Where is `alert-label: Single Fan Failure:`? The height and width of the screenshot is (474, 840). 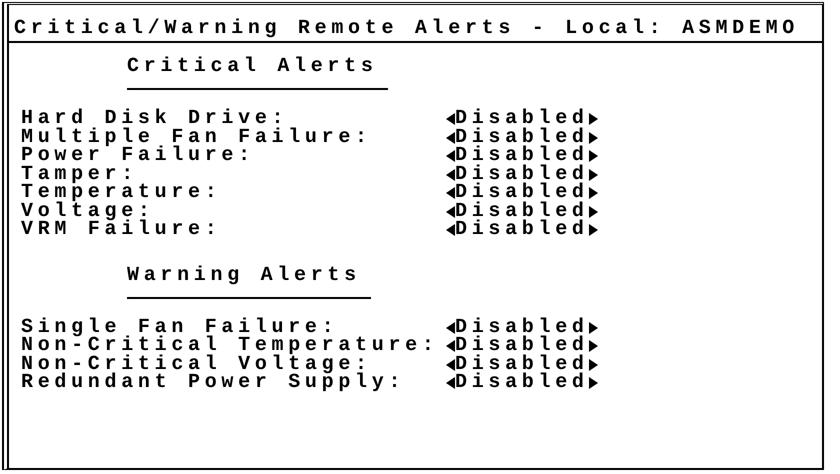 alert-label: Single Fan Failure: is located at coordinates (179, 327).